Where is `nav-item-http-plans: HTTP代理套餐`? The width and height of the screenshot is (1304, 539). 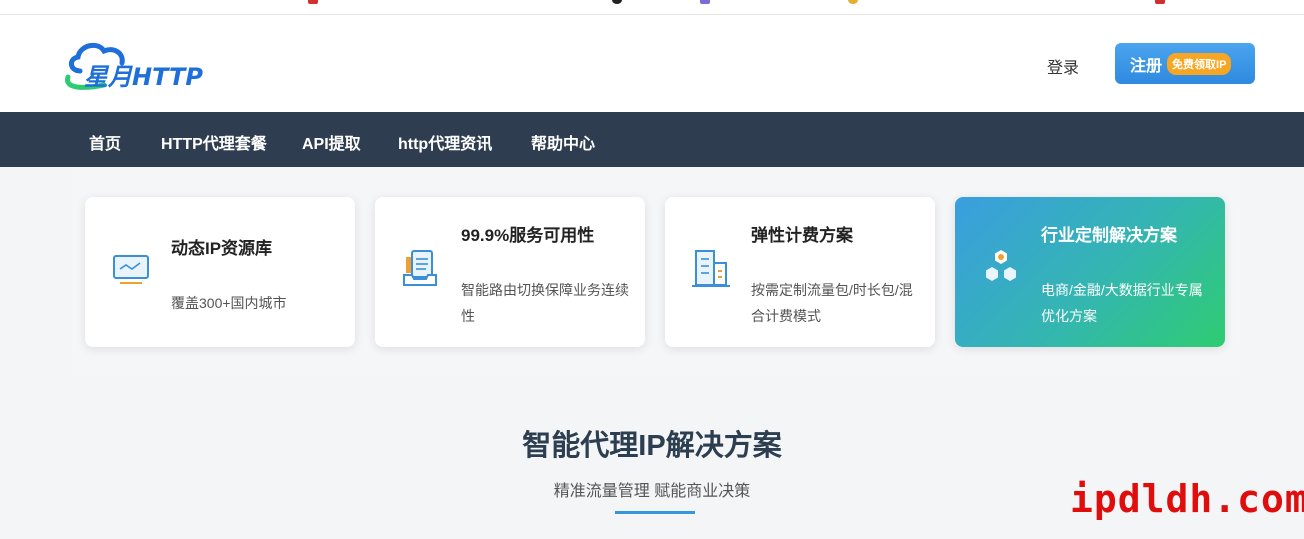 nav-item-http-plans: HTTP代理套餐 is located at coordinates (214, 142).